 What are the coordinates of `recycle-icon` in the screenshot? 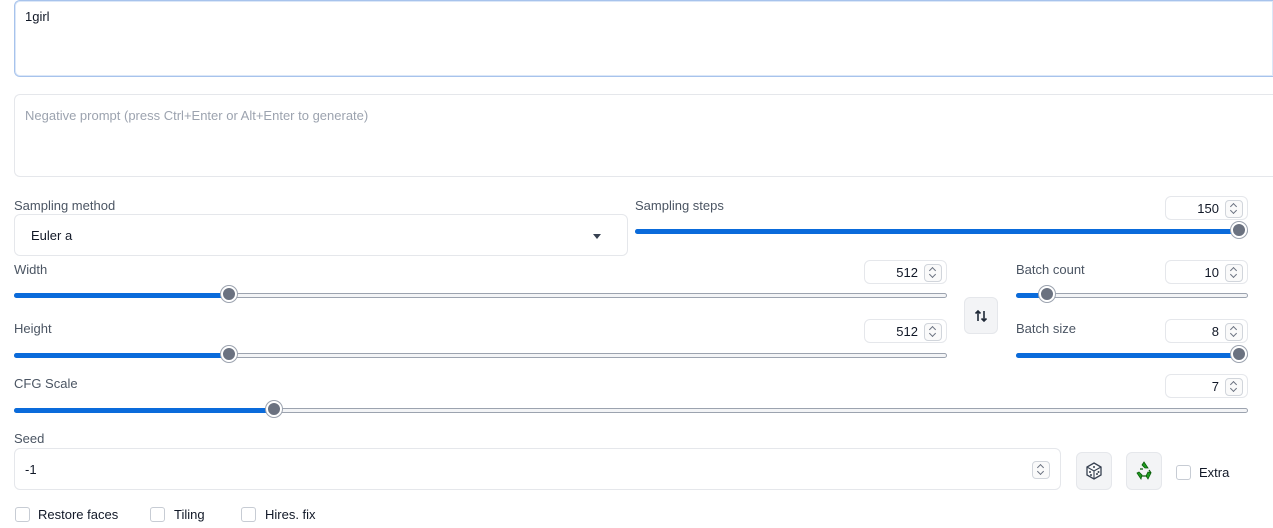 It's located at (1144, 470).